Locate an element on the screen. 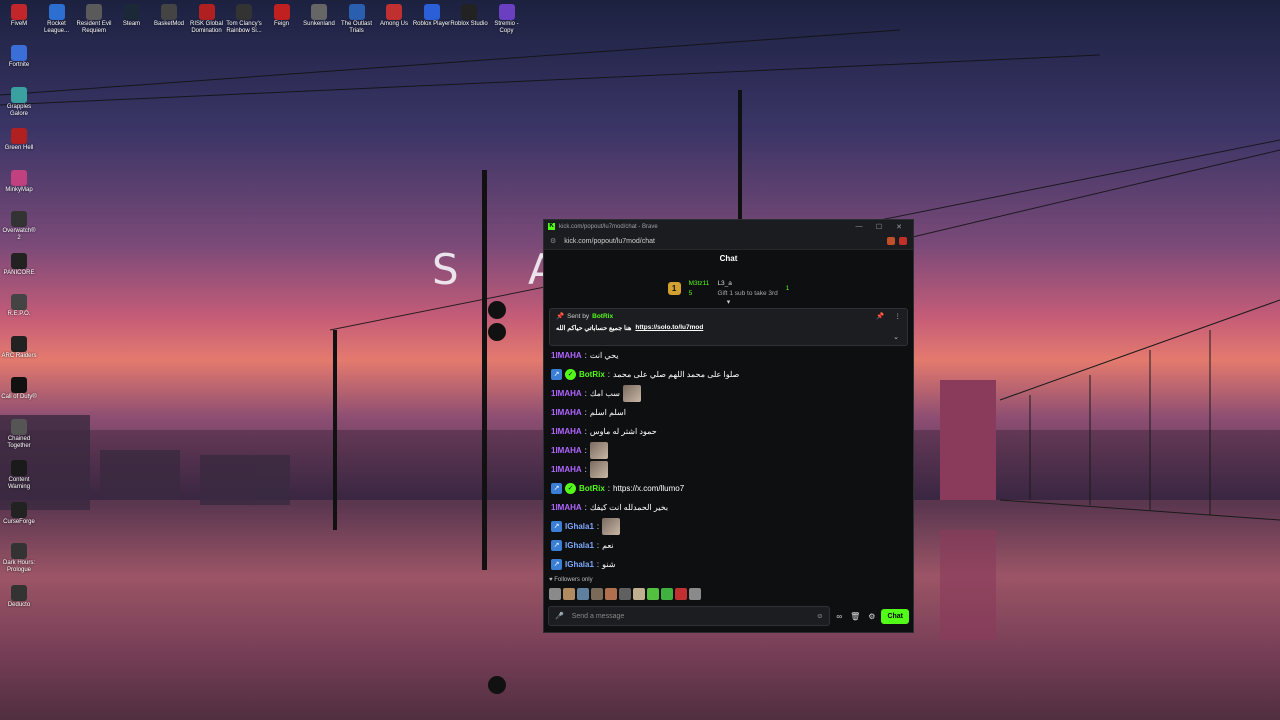 The image size is (1280, 720). desktop-icon: Call of Duty® is located at coordinates (19, 389).